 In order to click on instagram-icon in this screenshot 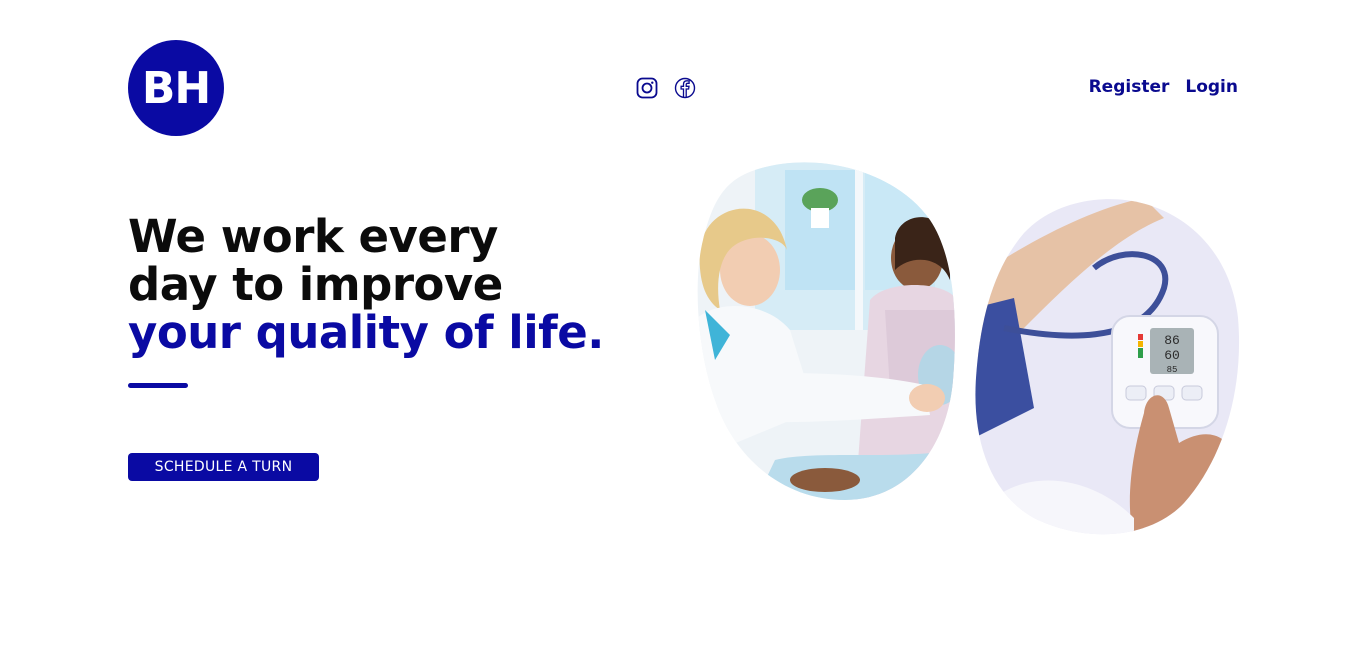, I will do `click(647, 88)`.